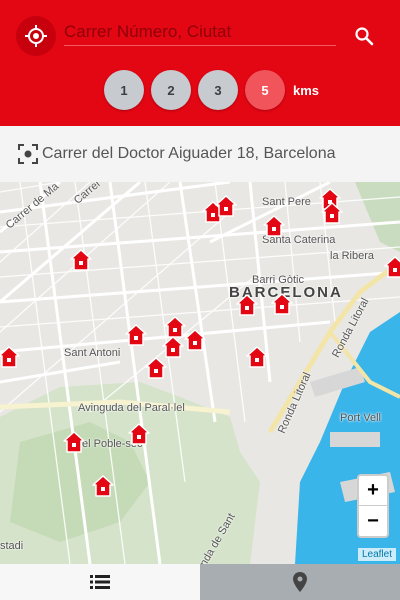 Image resolution: width=400 pixels, height=600 pixels. I want to click on tab-map-view, so click(300, 582).